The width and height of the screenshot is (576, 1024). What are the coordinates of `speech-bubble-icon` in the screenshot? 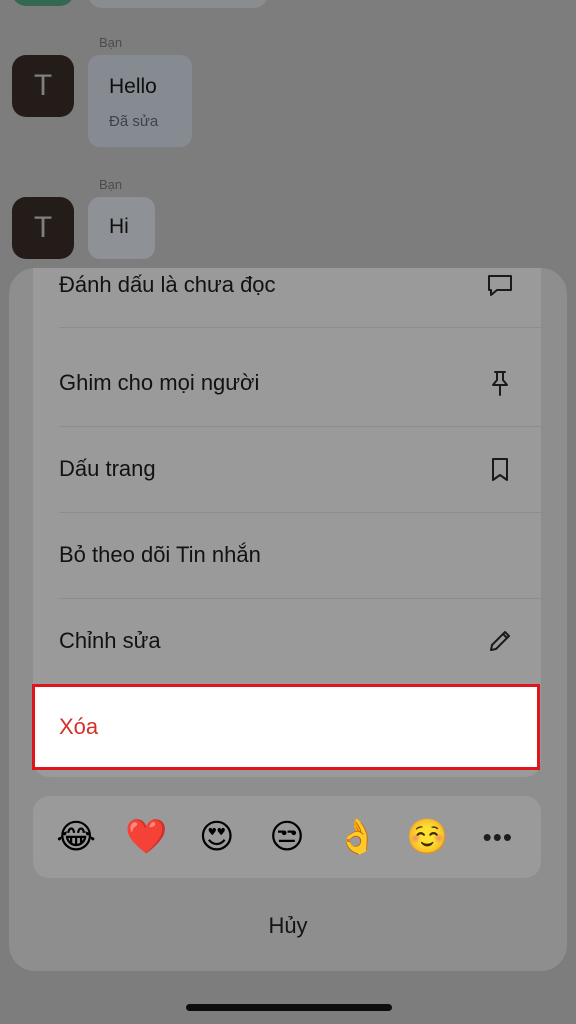 It's located at (500, 285).